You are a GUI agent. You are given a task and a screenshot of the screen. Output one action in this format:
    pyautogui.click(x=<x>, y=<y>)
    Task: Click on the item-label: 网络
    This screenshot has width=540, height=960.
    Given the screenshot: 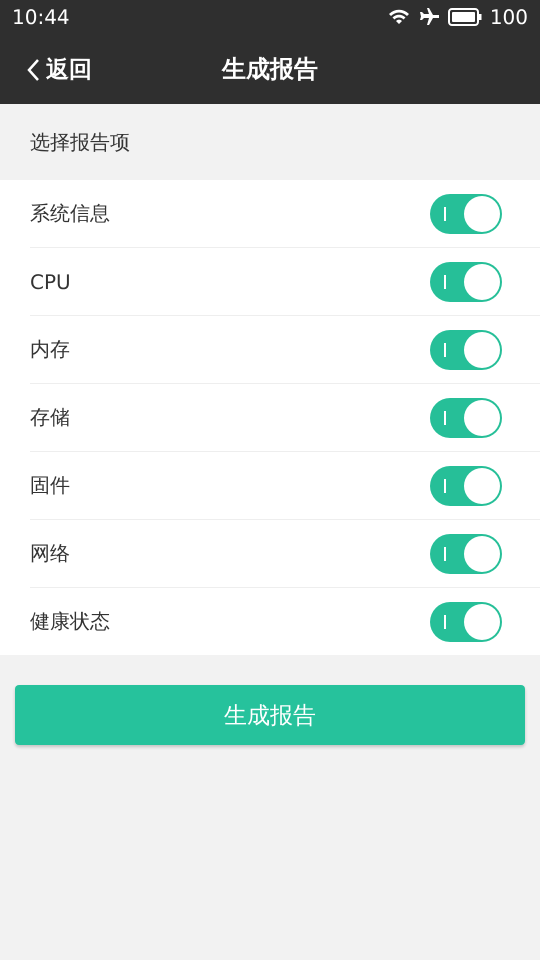 What is the action you would take?
    pyautogui.click(x=50, y=553)
    